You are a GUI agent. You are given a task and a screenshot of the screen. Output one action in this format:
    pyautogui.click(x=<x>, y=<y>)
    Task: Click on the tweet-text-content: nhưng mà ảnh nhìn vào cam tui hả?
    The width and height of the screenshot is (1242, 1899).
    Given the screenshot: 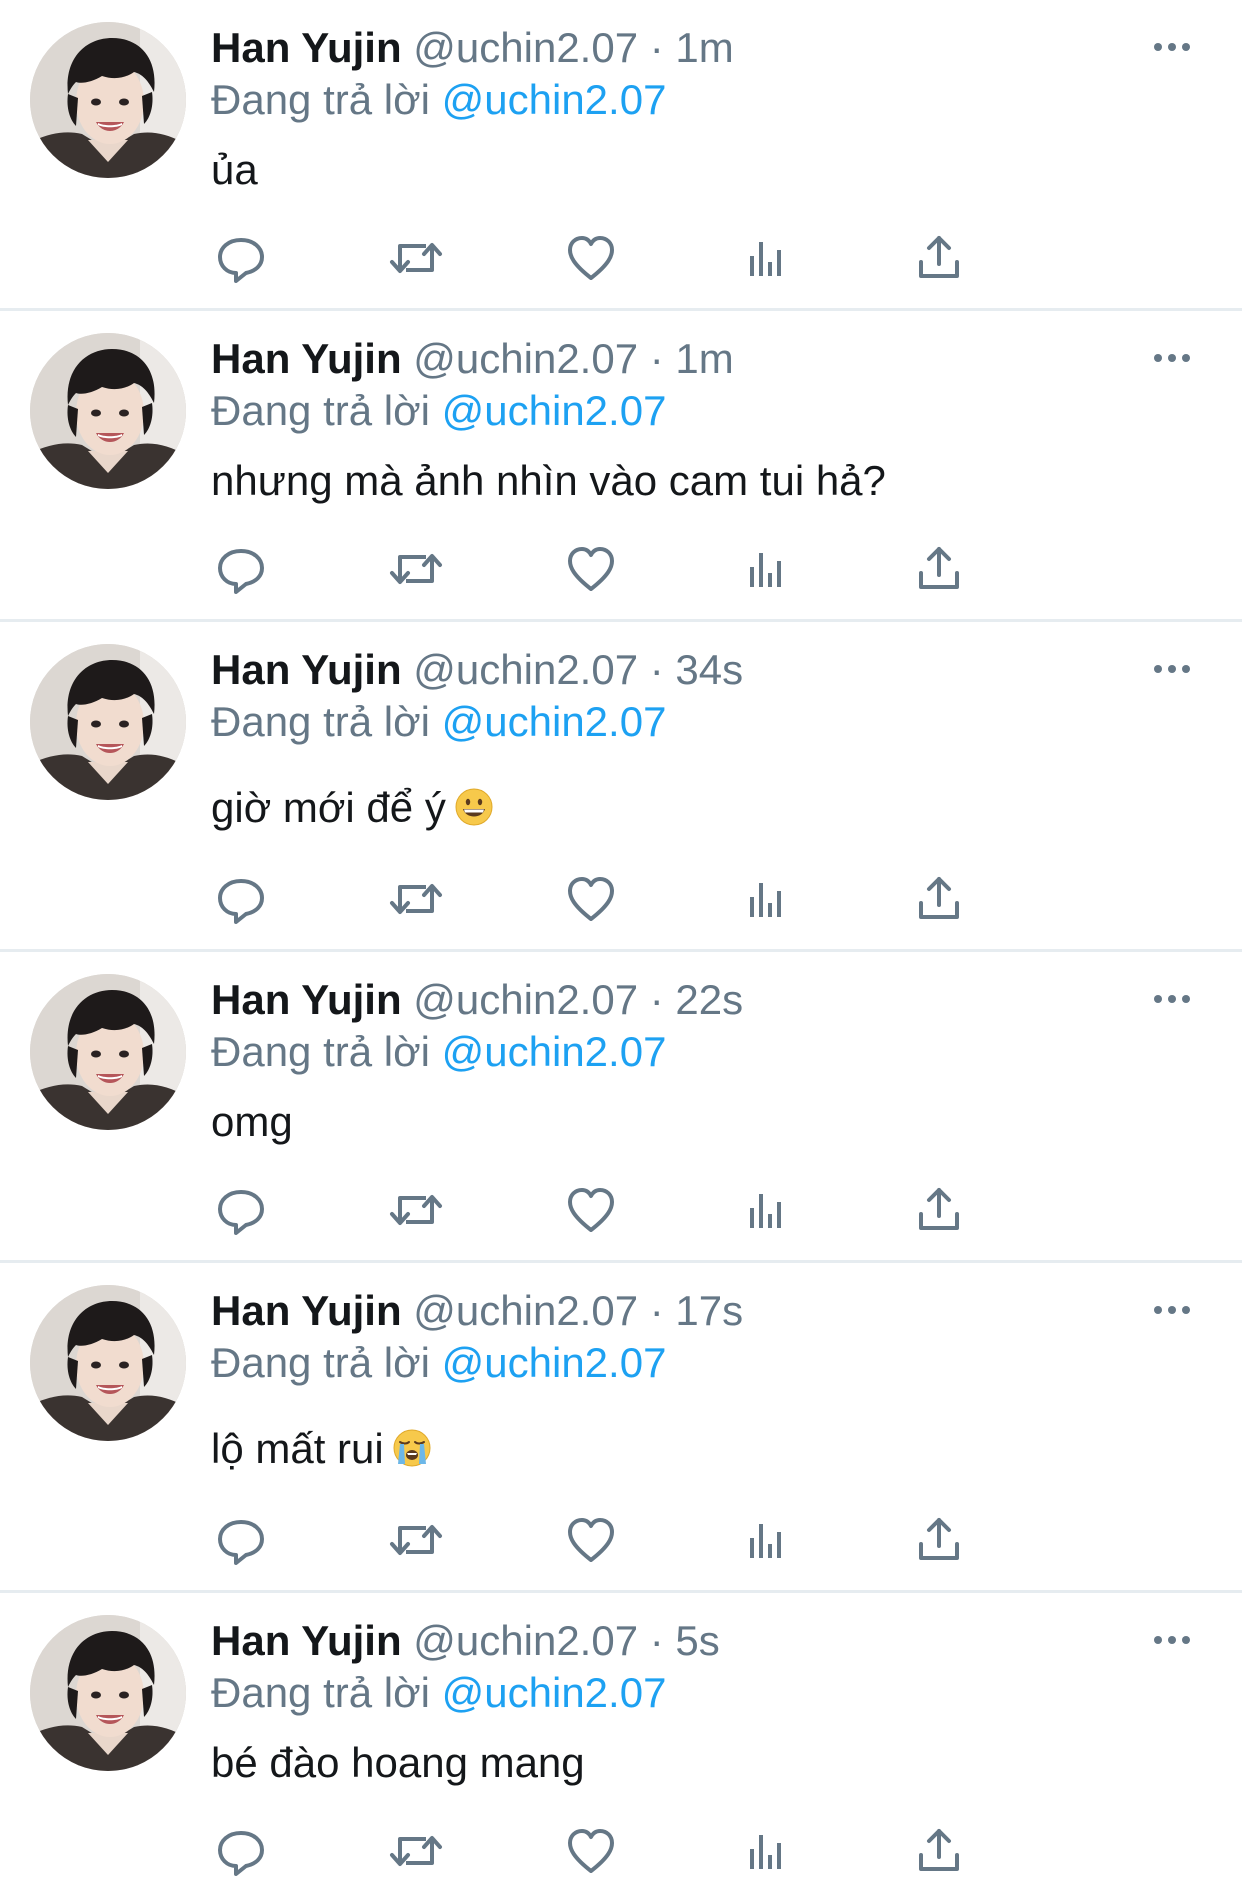 What is the action you would take?
    pyautogui.click(x=548, y=480)
    